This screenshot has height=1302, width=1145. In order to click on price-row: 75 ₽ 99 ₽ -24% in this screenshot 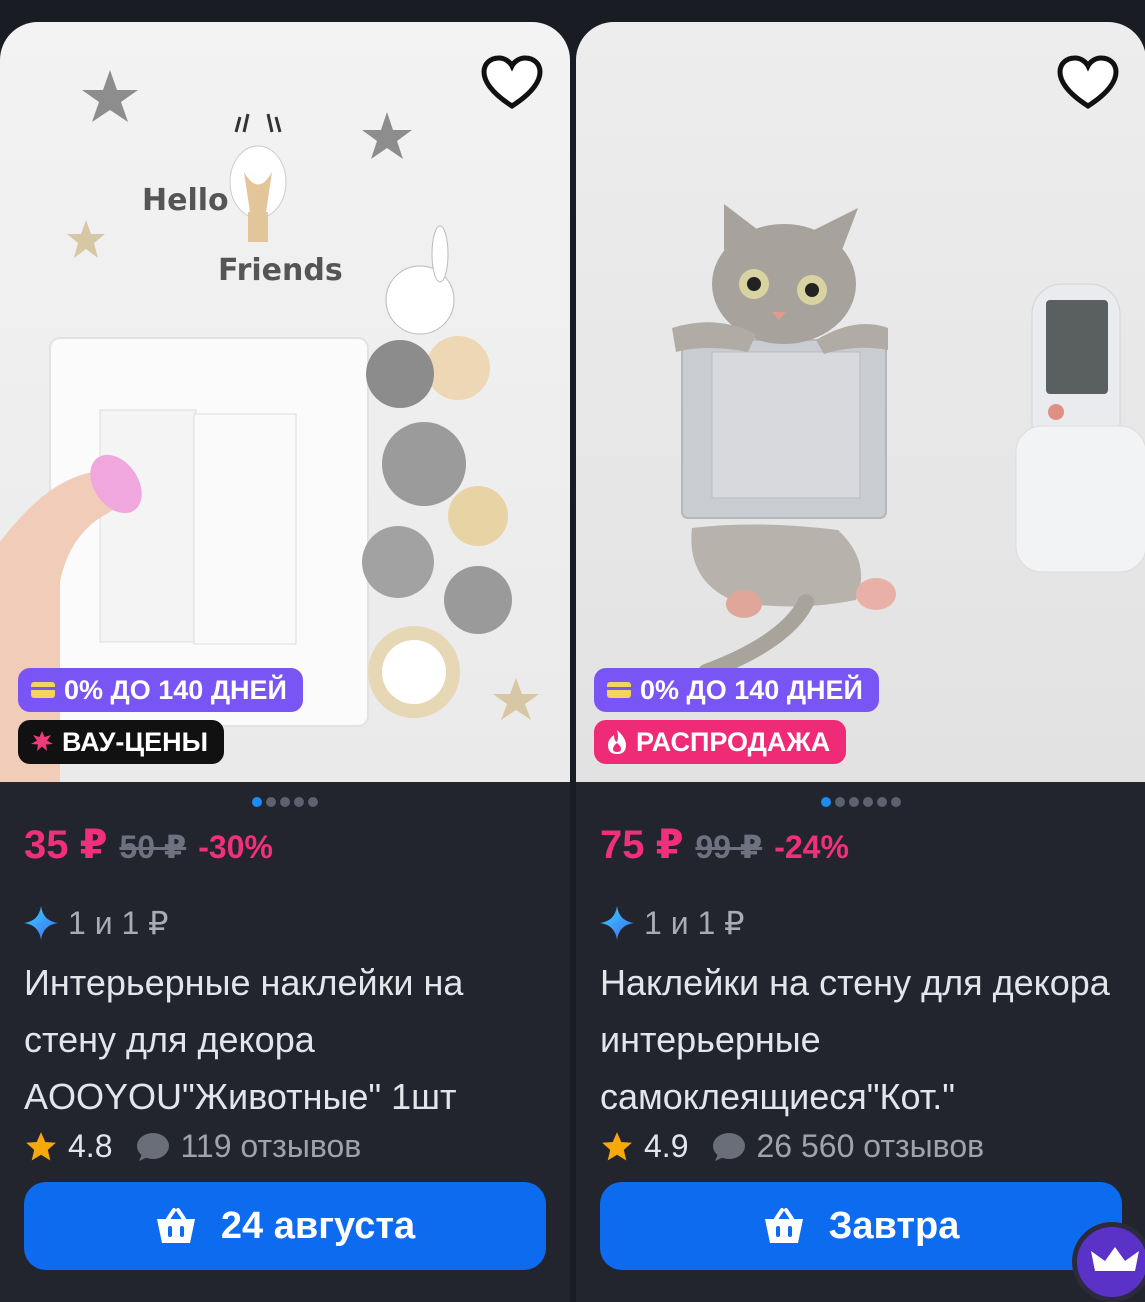, I will do `click(724, 845)`.